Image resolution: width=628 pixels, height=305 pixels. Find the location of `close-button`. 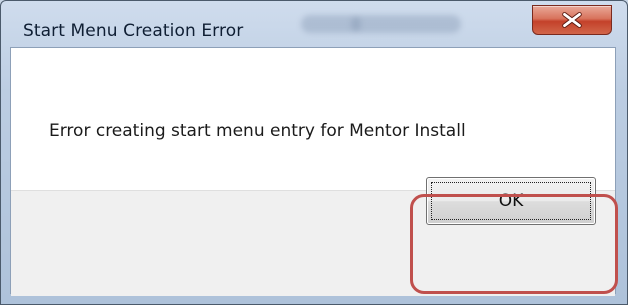

close-button is located at coordinates (572, 20).